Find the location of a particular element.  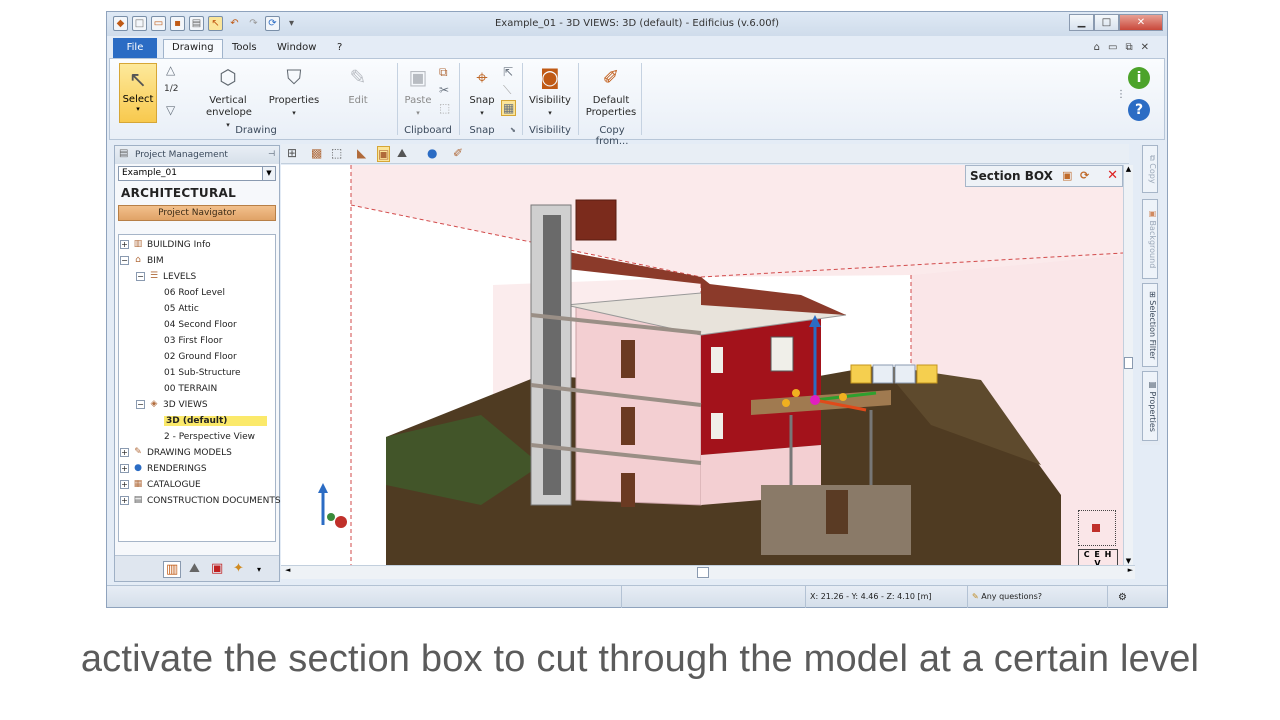

architecture-mode-icon: ▥ is located at coordinates (172, 569).